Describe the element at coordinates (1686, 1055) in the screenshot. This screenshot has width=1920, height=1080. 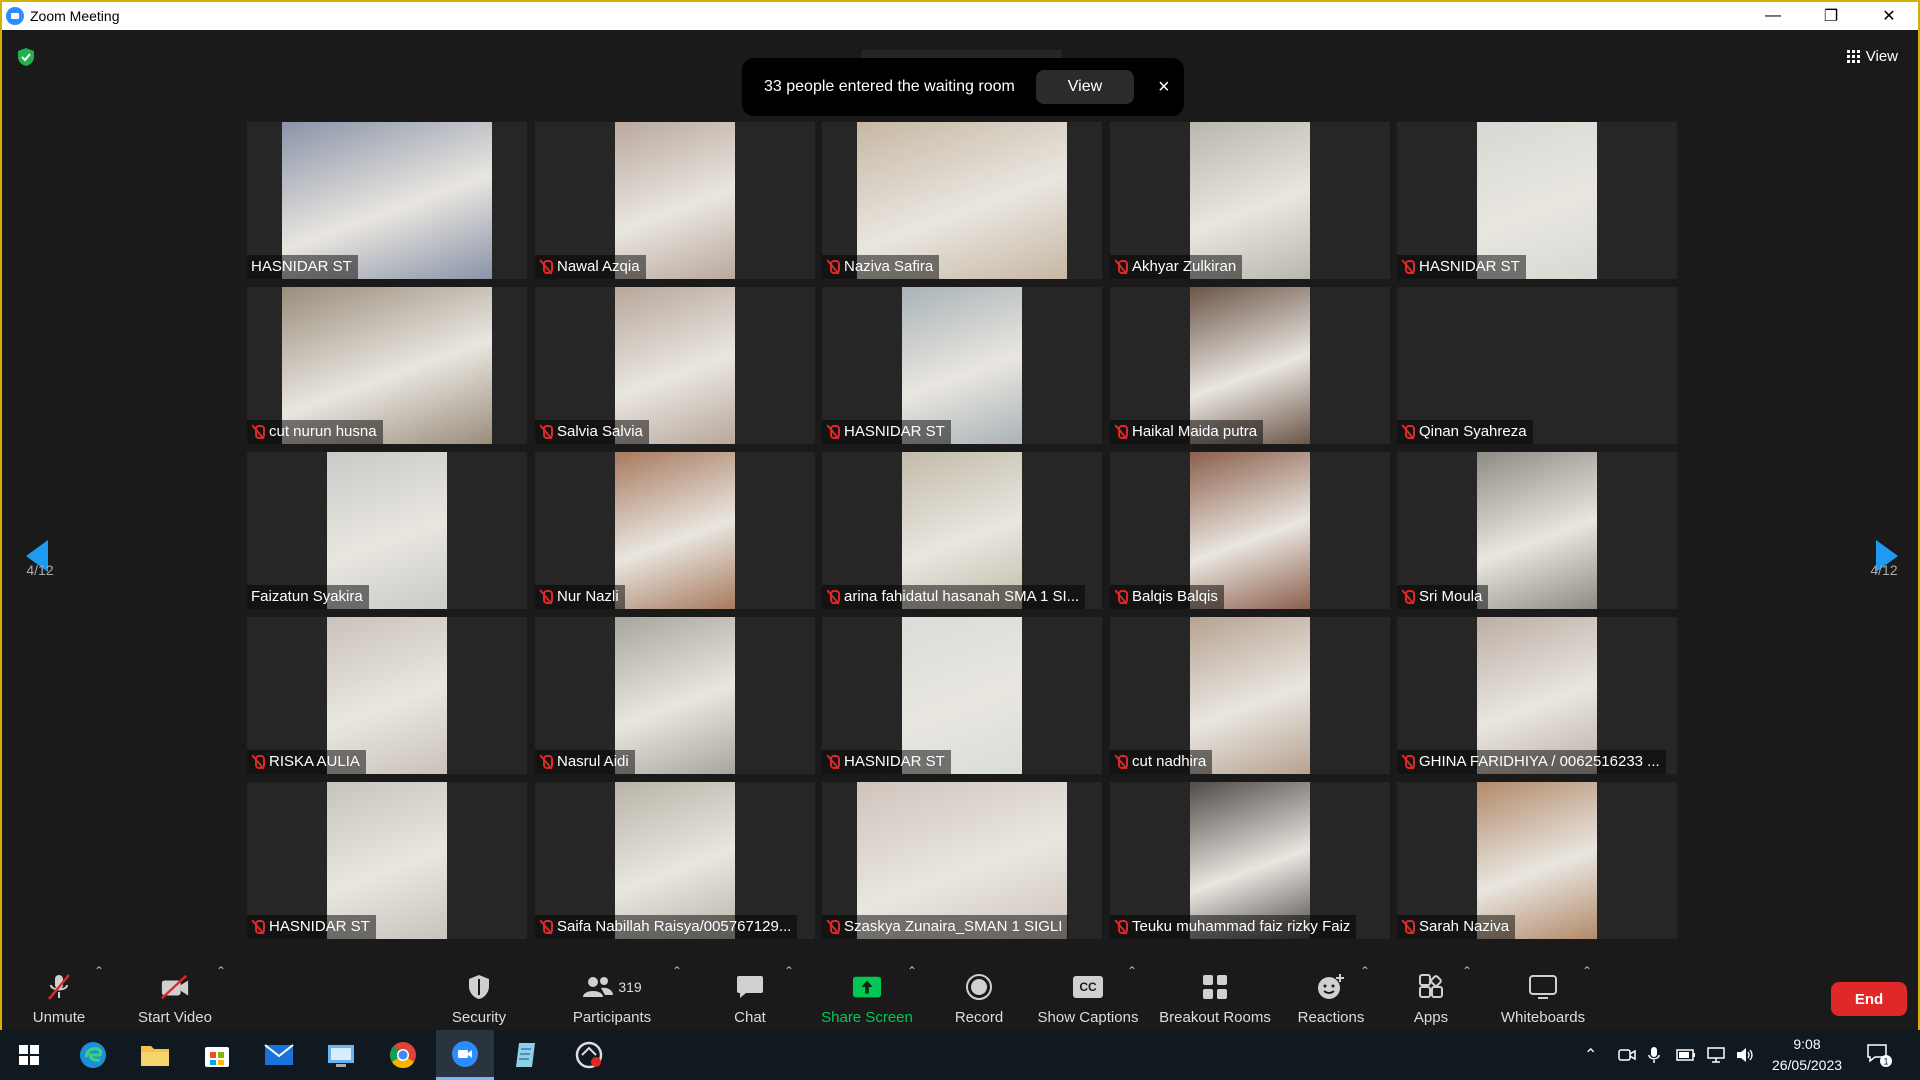
I see `battery-icon` at that location.